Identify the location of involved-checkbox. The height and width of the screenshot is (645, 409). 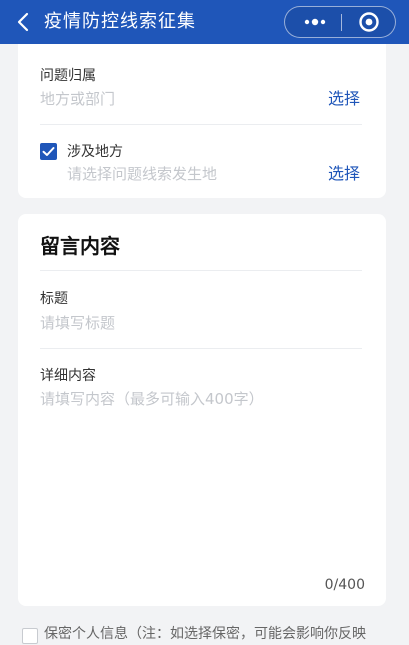
(48, 151).